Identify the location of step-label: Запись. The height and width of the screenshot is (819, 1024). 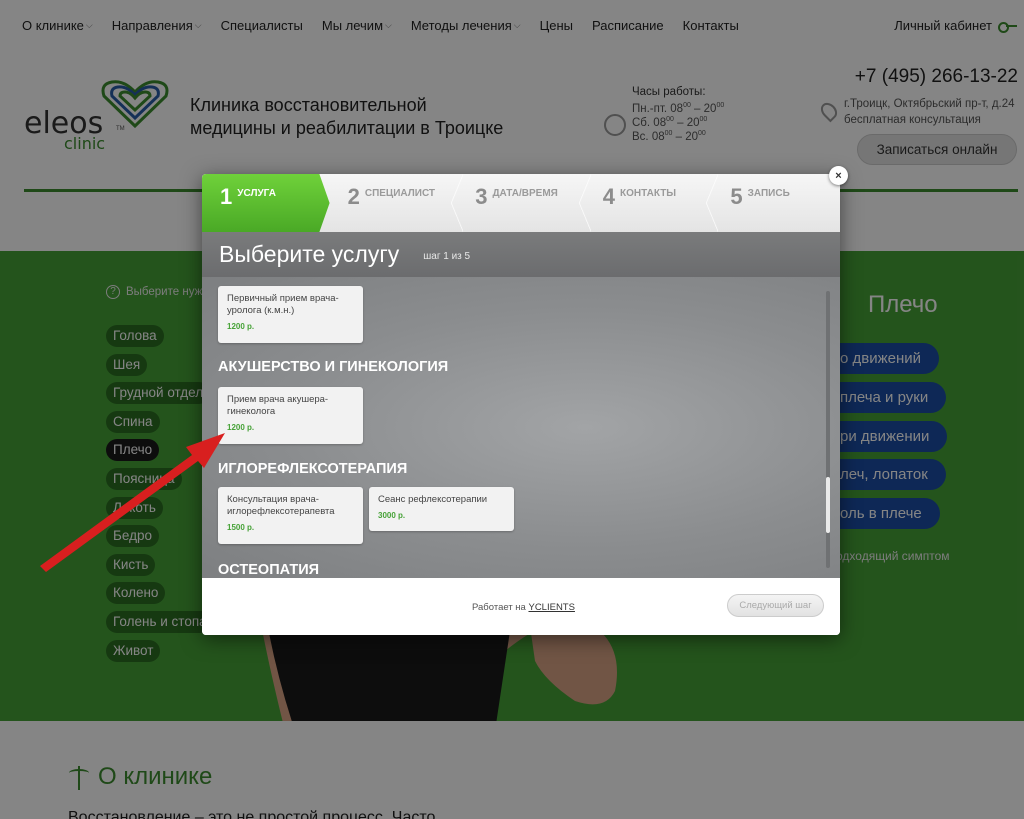
(768, 193).